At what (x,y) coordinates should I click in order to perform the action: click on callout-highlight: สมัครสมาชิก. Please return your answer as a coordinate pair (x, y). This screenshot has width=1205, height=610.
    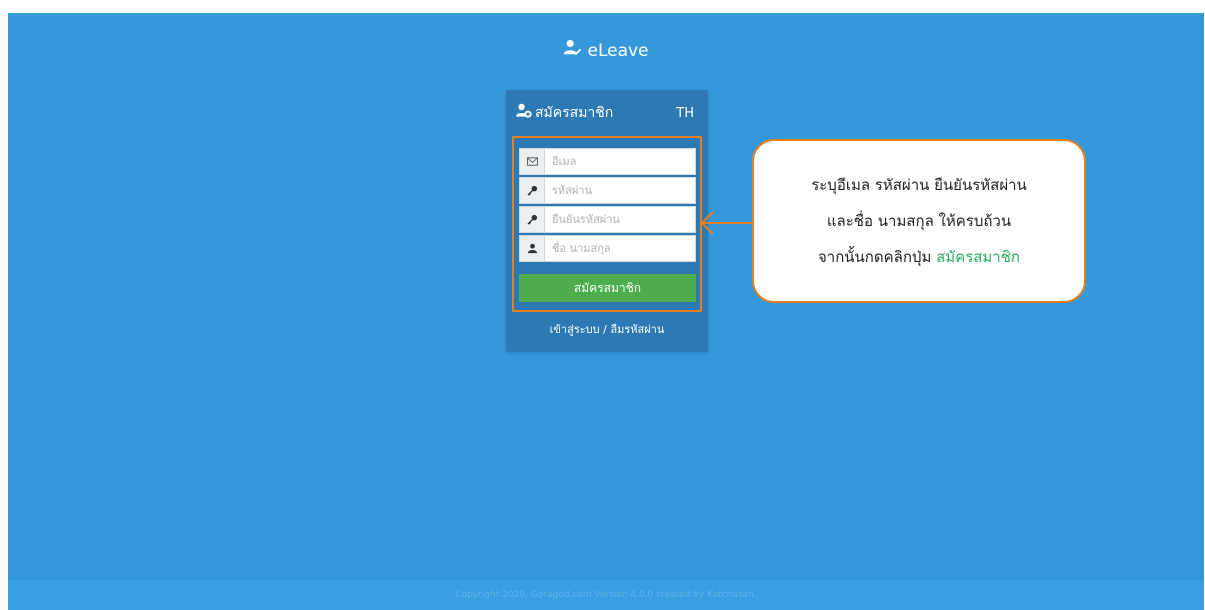
    Looking at the image, I should click on (978, 257).